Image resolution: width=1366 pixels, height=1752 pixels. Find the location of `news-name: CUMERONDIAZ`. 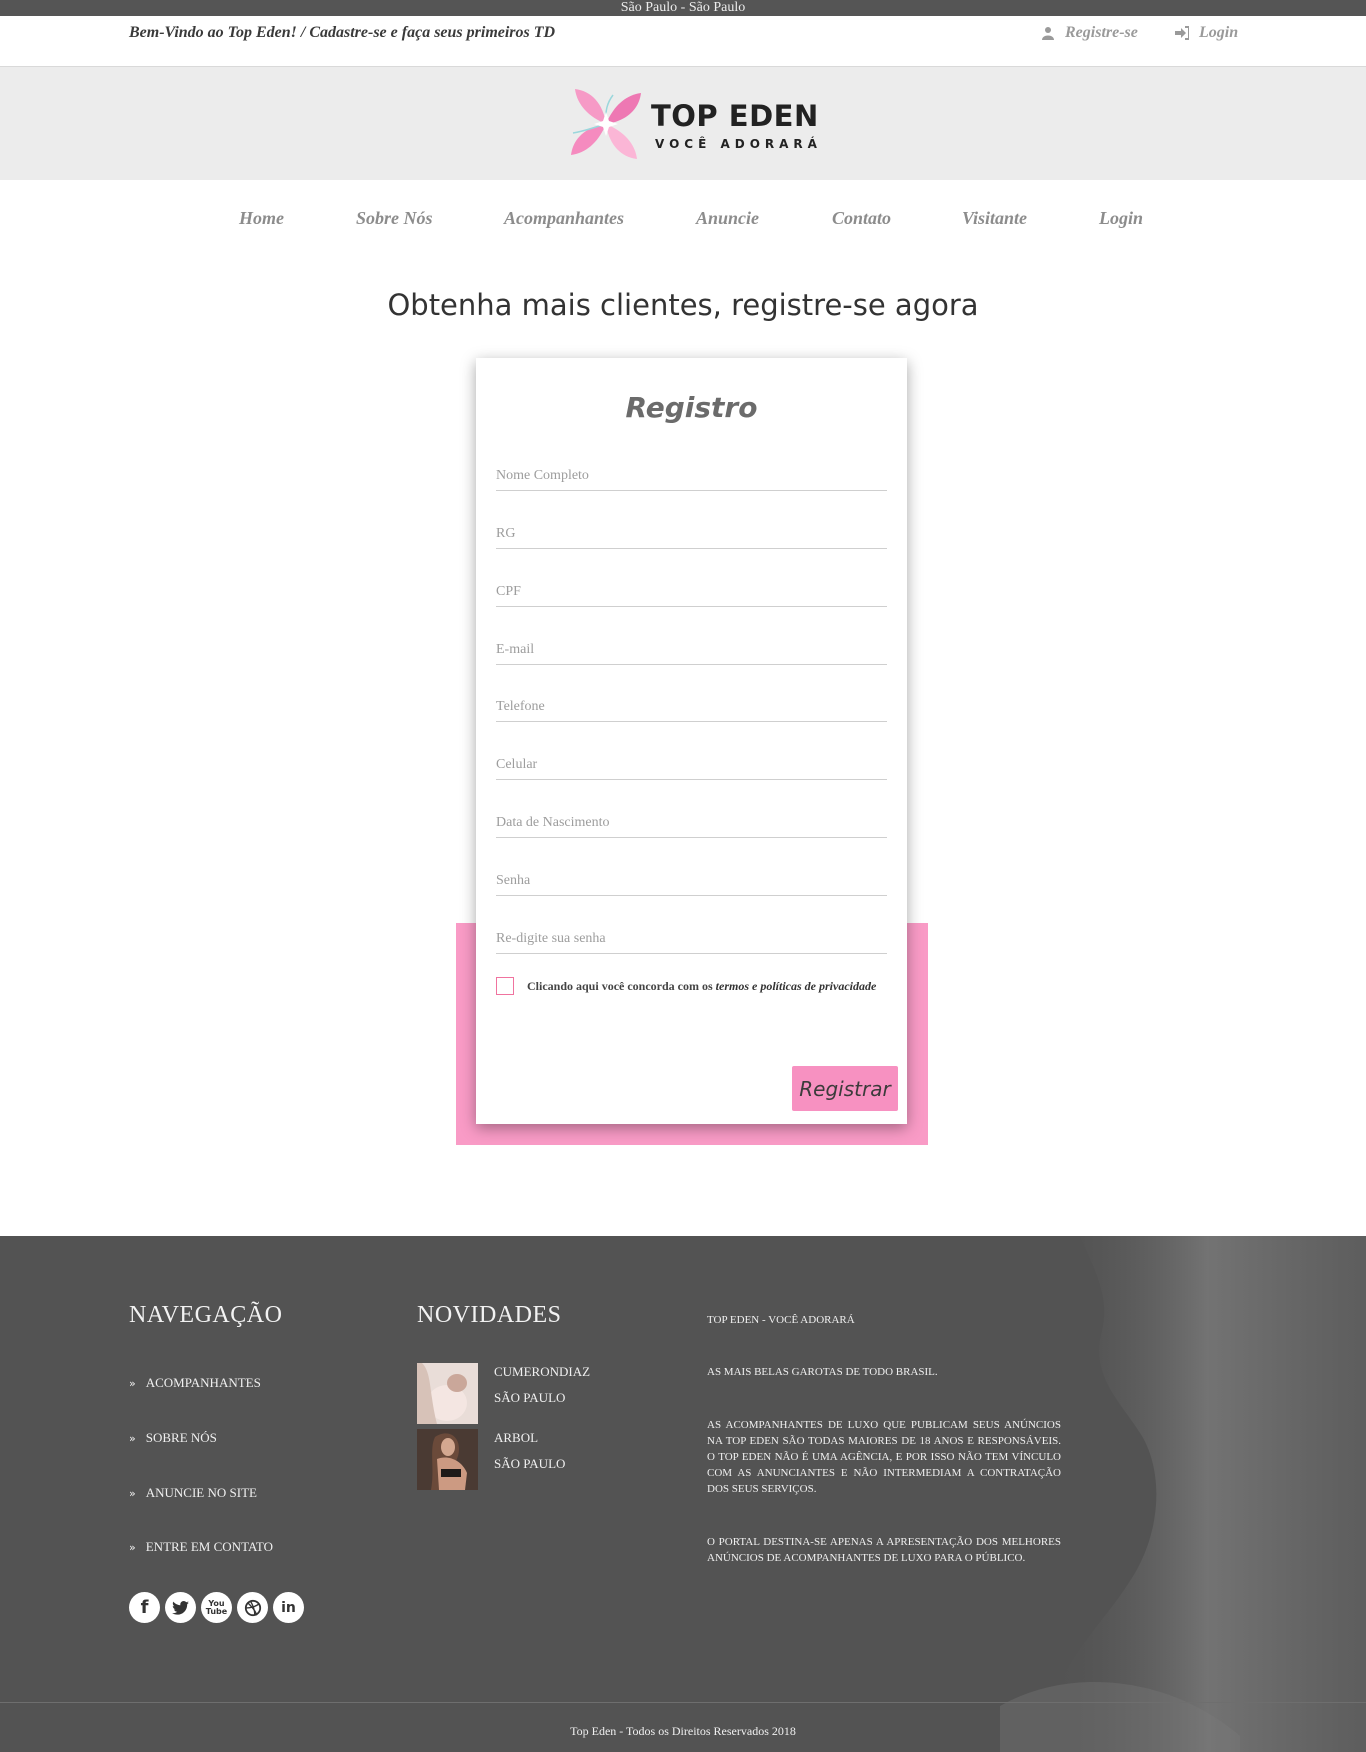

news-name: CUMERONDIAZ is located at coordinates (542, 1372).